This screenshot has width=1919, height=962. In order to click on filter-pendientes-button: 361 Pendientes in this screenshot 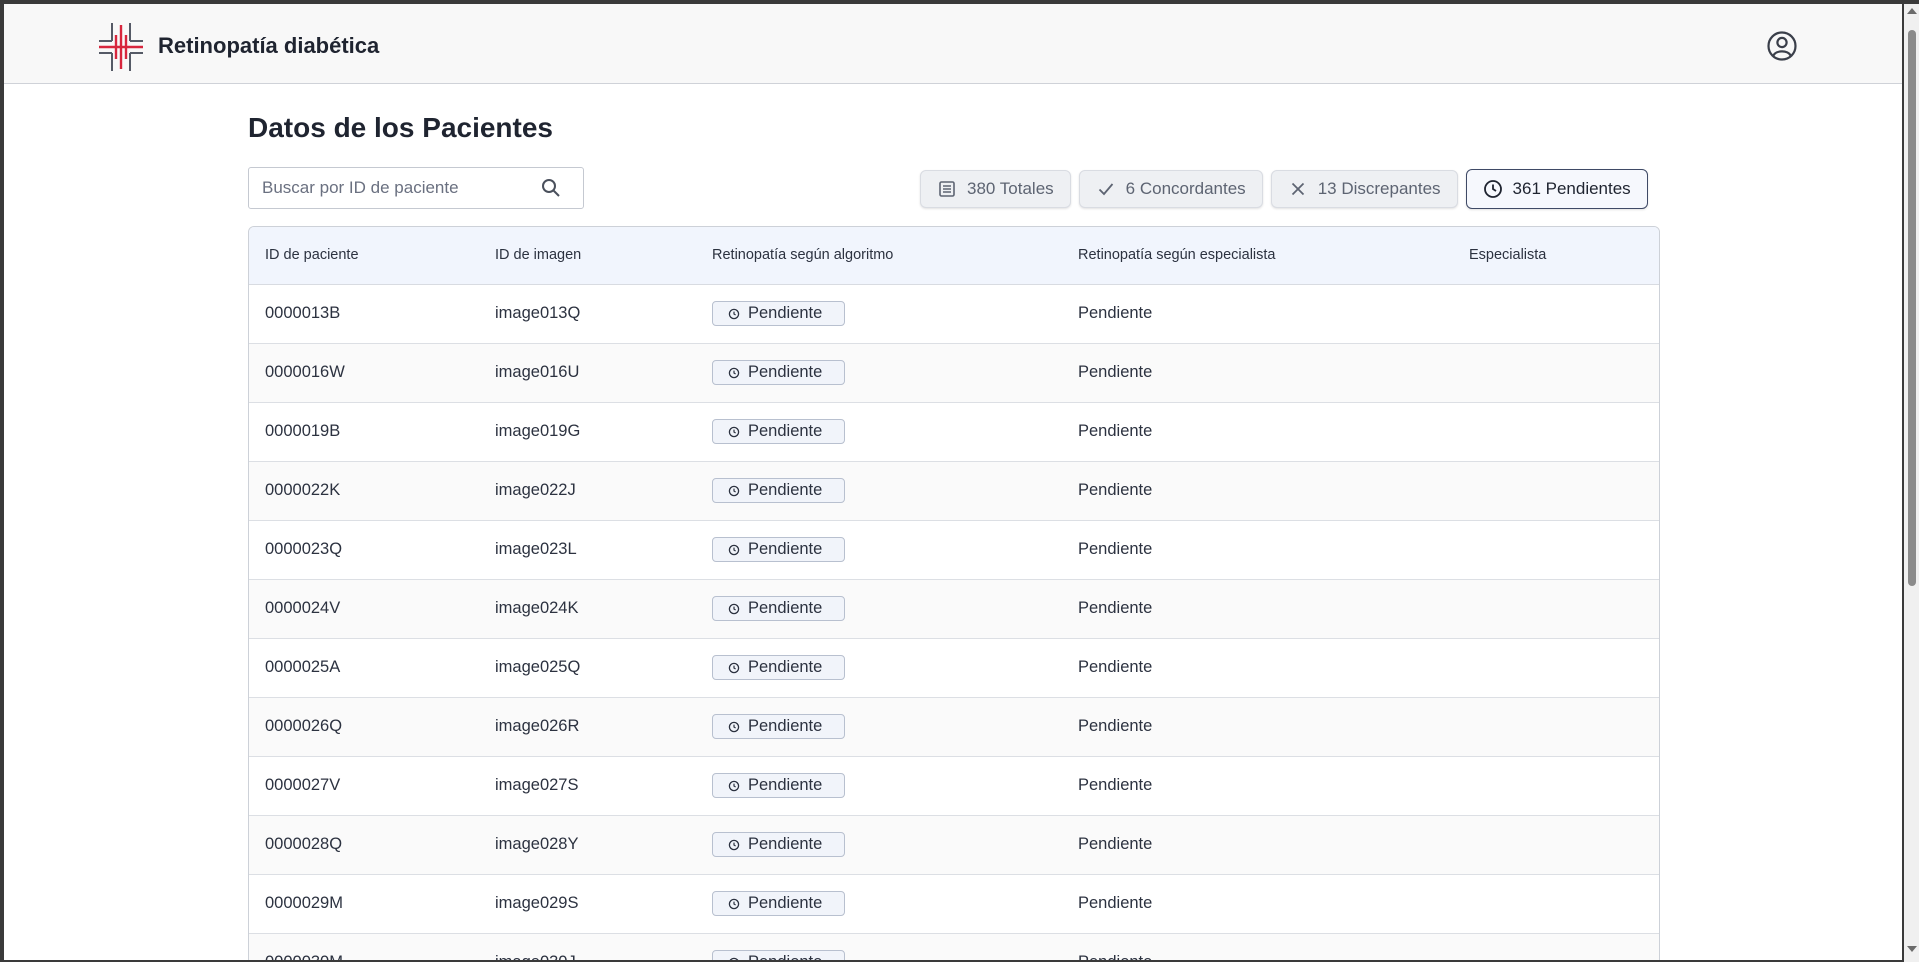, I will do `click(1556, 189)`.